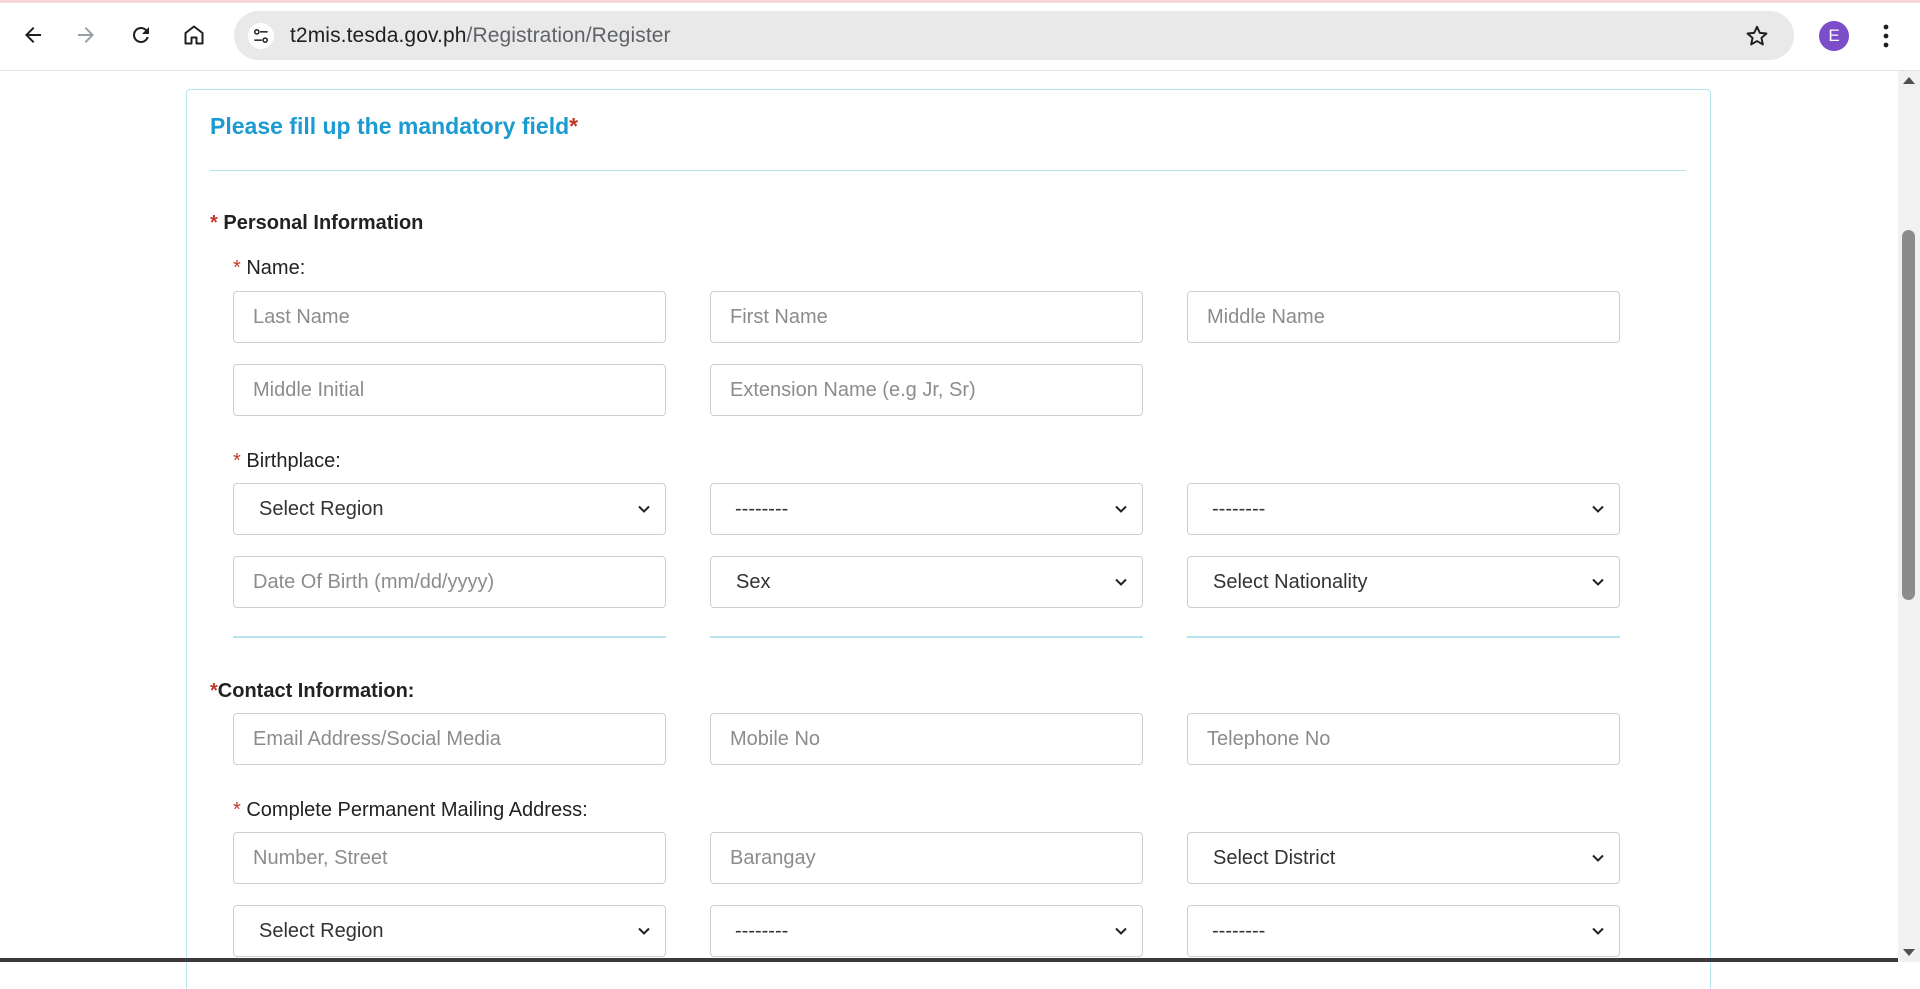  Describe the element at coordinates (449, 390) in the screenshot. I see `middle-initial-input` at that location.